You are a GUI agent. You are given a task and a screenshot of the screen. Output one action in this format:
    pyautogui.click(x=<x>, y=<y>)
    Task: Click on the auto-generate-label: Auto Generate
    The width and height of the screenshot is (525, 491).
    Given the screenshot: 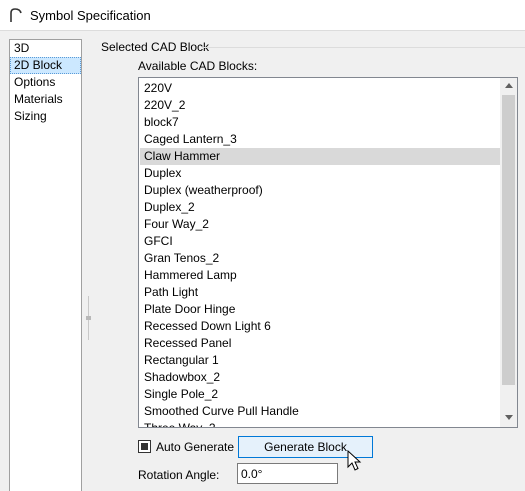 What is the action you would take?
    pyautogui.click(x=195, y=447)
    